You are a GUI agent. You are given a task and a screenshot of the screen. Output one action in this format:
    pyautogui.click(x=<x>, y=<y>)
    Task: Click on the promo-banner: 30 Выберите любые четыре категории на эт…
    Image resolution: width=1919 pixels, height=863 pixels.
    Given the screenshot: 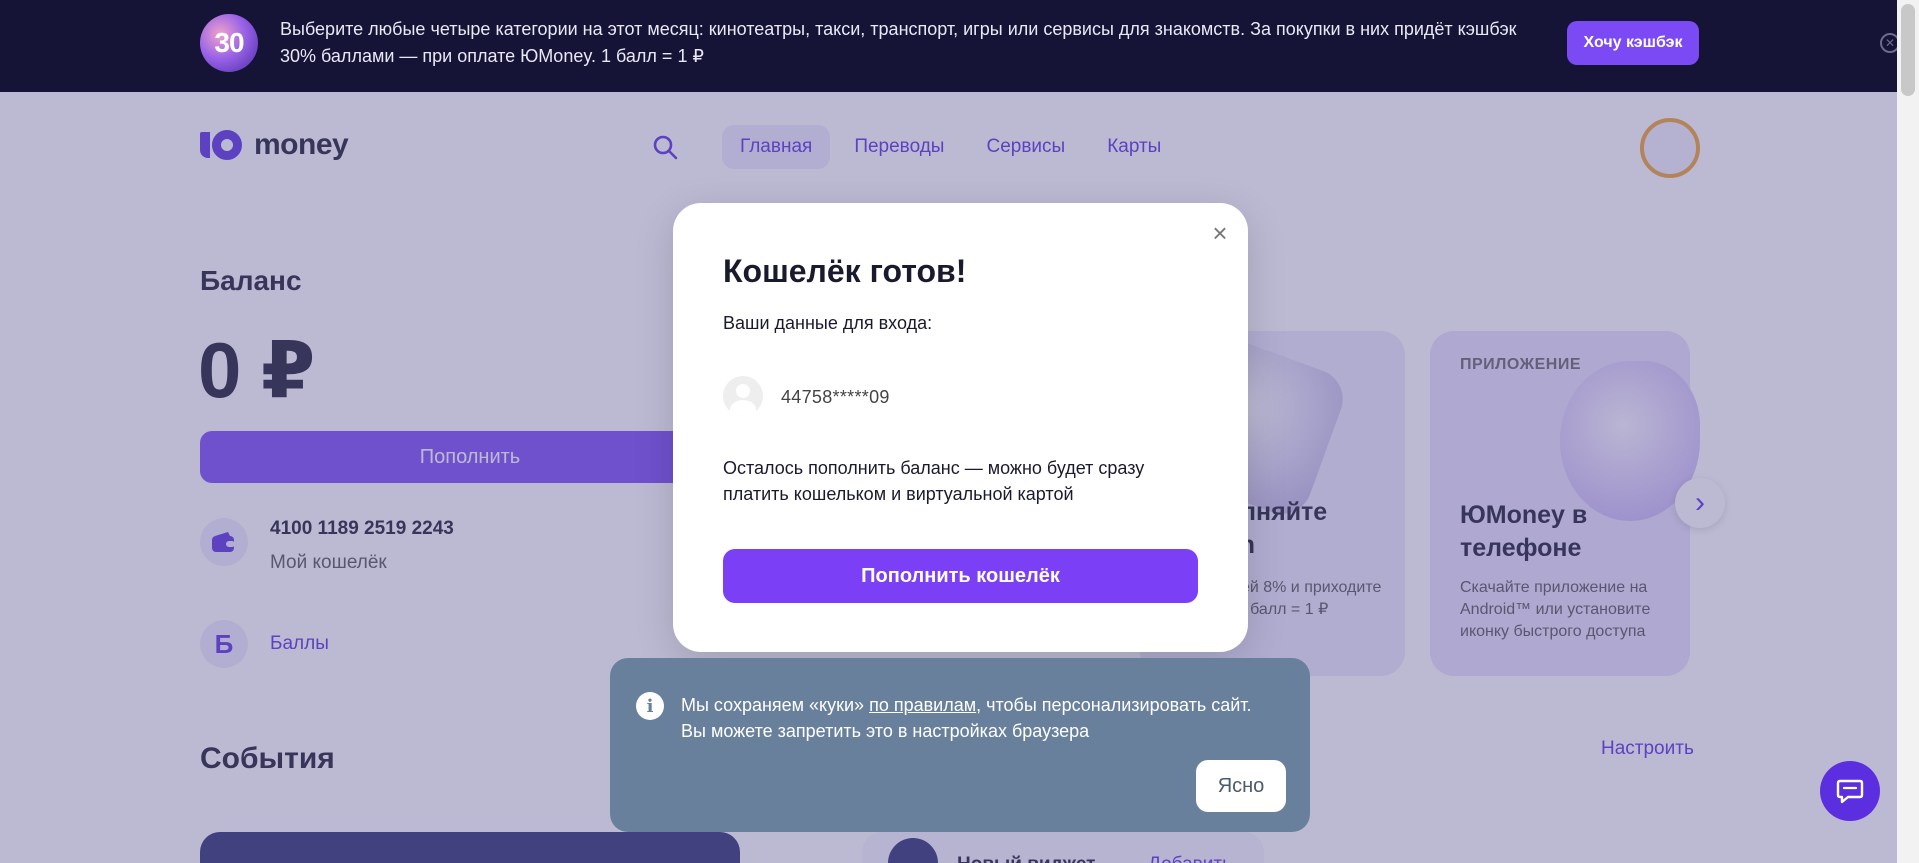 What is the action you would take?
    pyautogui.click(x=959, y=46)
    